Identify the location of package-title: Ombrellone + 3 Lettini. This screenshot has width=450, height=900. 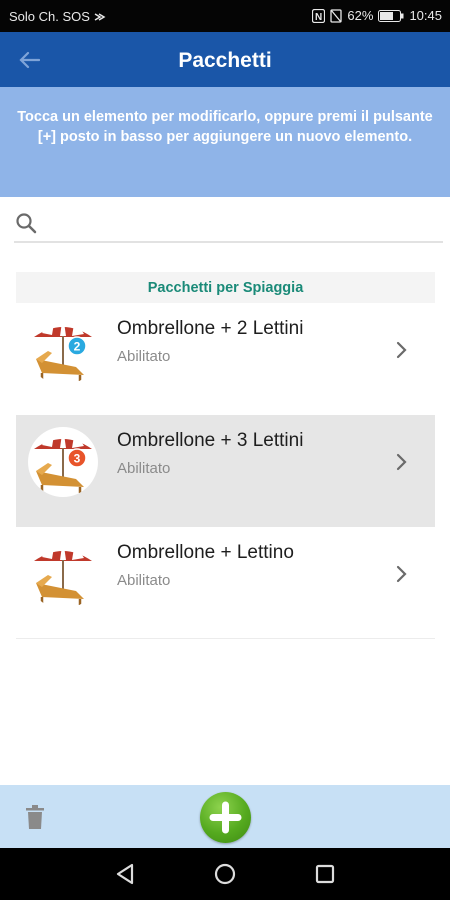
(210, 440).